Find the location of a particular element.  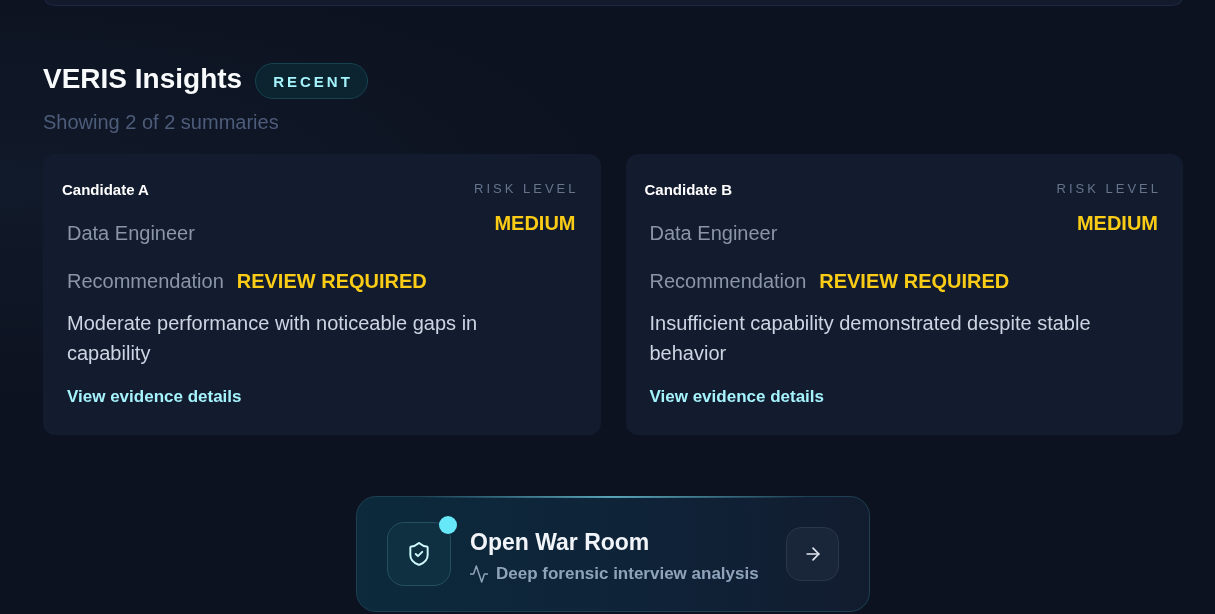

war-room-card: Open War Room Deep forensic interview analysis is located at coordinates (613, 554).